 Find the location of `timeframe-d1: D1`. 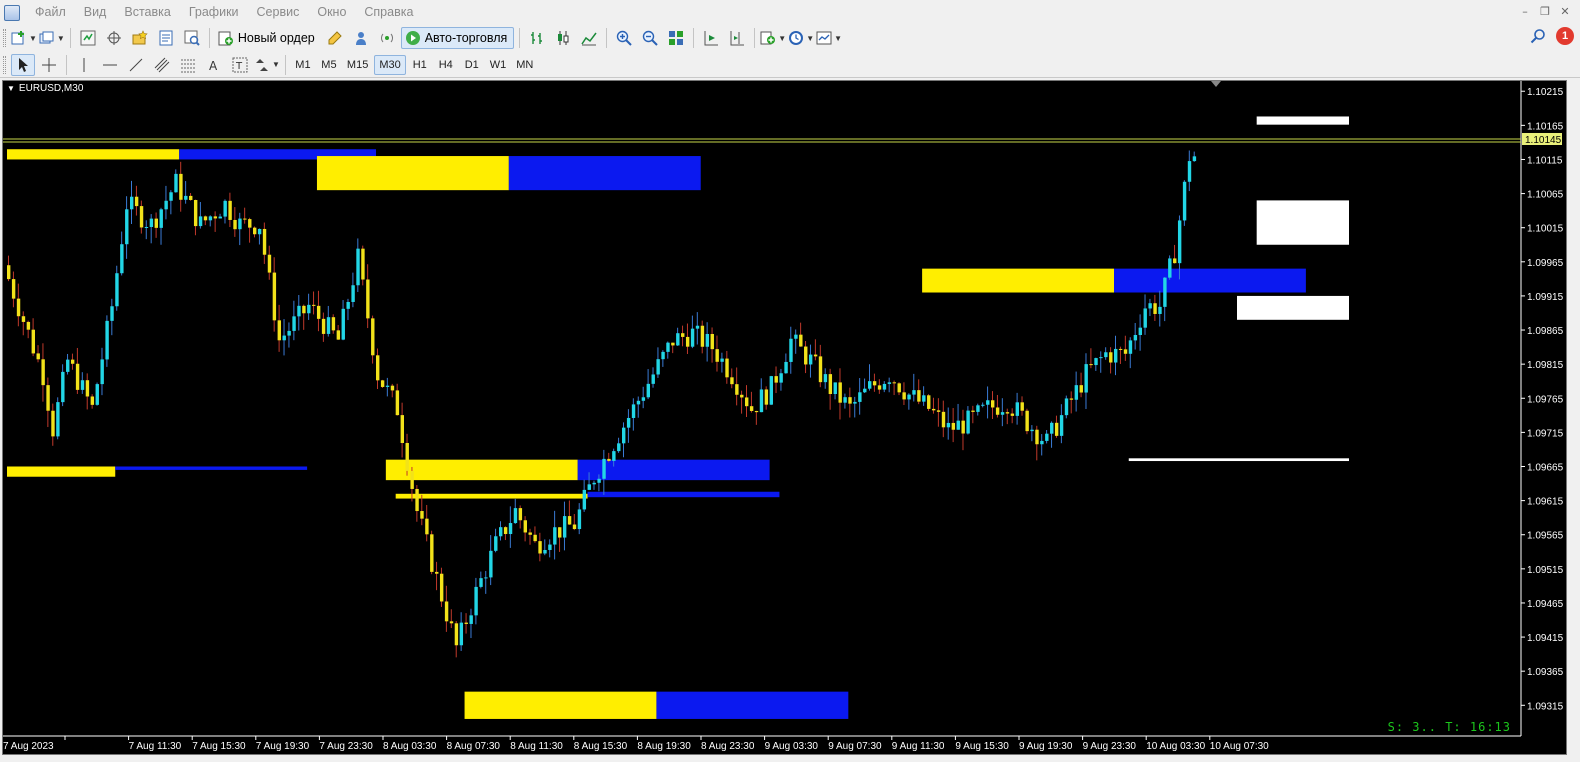

timeframe-d1: D1 is located at coordinates (472, 65).